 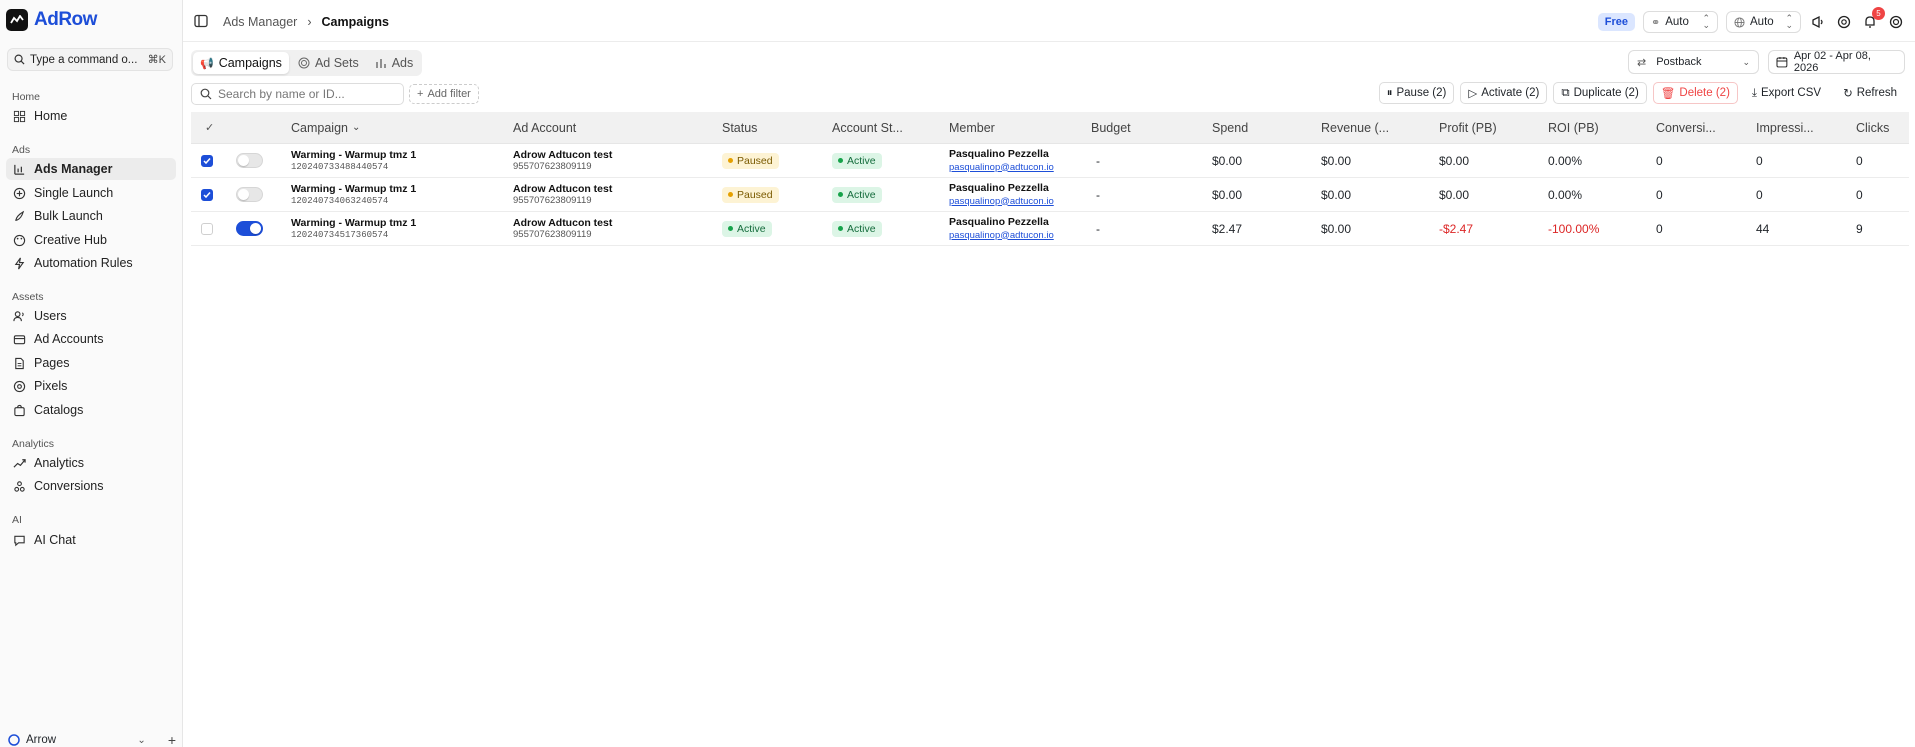 What do you see at coordinates (172, 739) in the screenshot?
I see `add-workspace-icon: +` at bounding box center [172, 739].